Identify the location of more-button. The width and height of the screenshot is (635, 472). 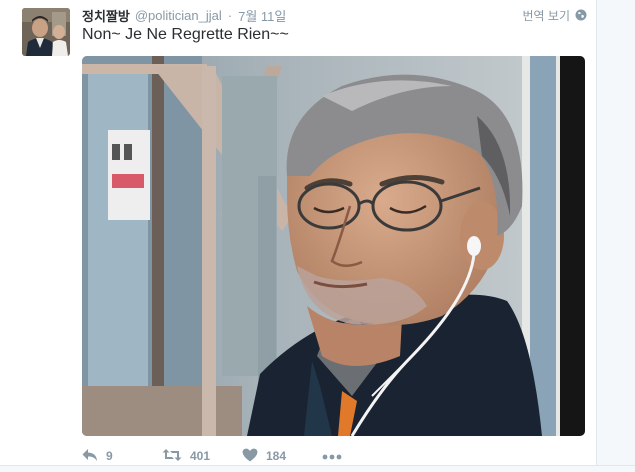
(332, 456).